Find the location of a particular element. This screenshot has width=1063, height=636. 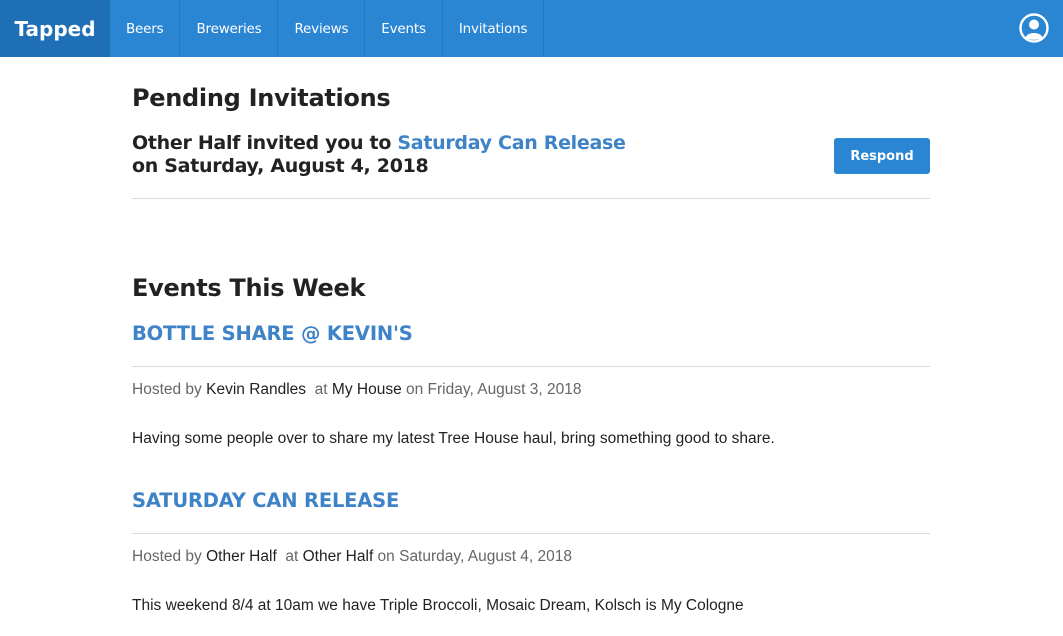

event-date: on Saturday, August 4, 2018 is located at coordinates (473, 556).